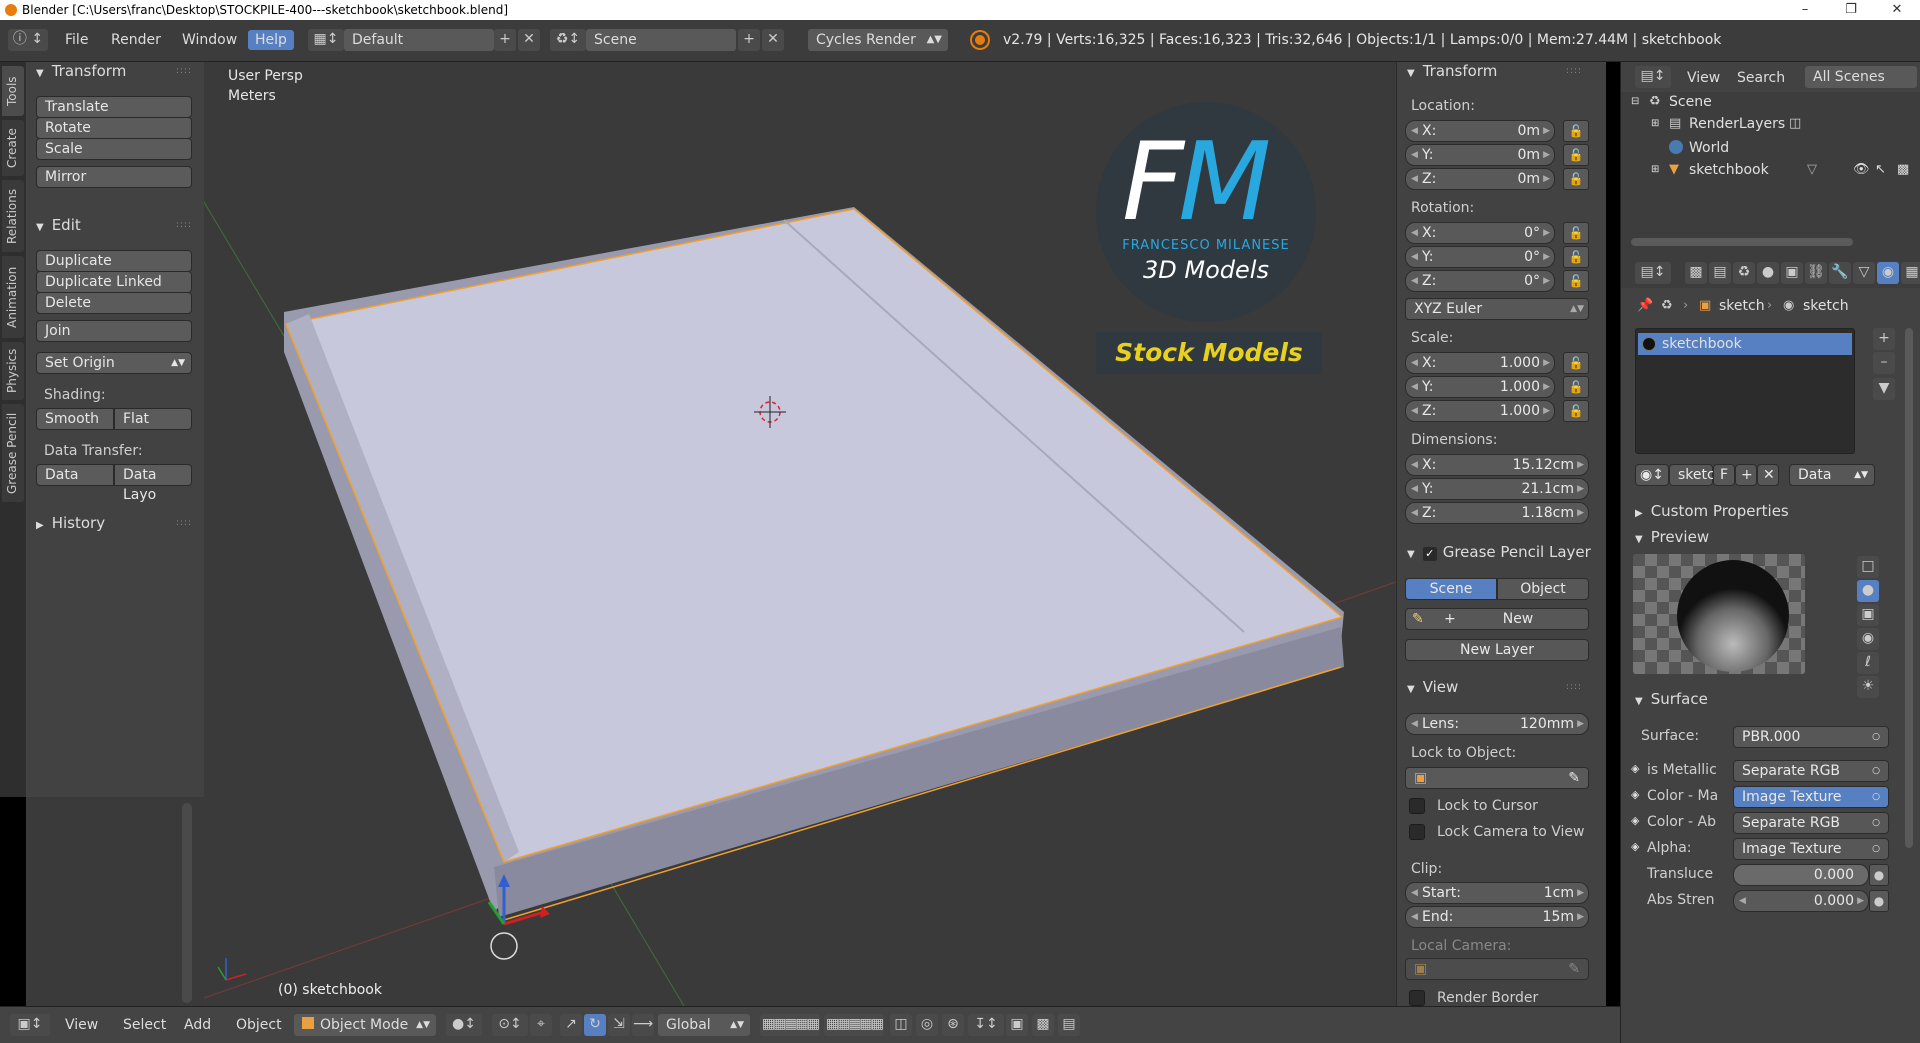 This screenshot has width=1920, height=1043. What do you see at coordinates (81, 71) in the screenshot?
I see `transform-panel-header: ▼ Transform` at bounding box center [81, 71].